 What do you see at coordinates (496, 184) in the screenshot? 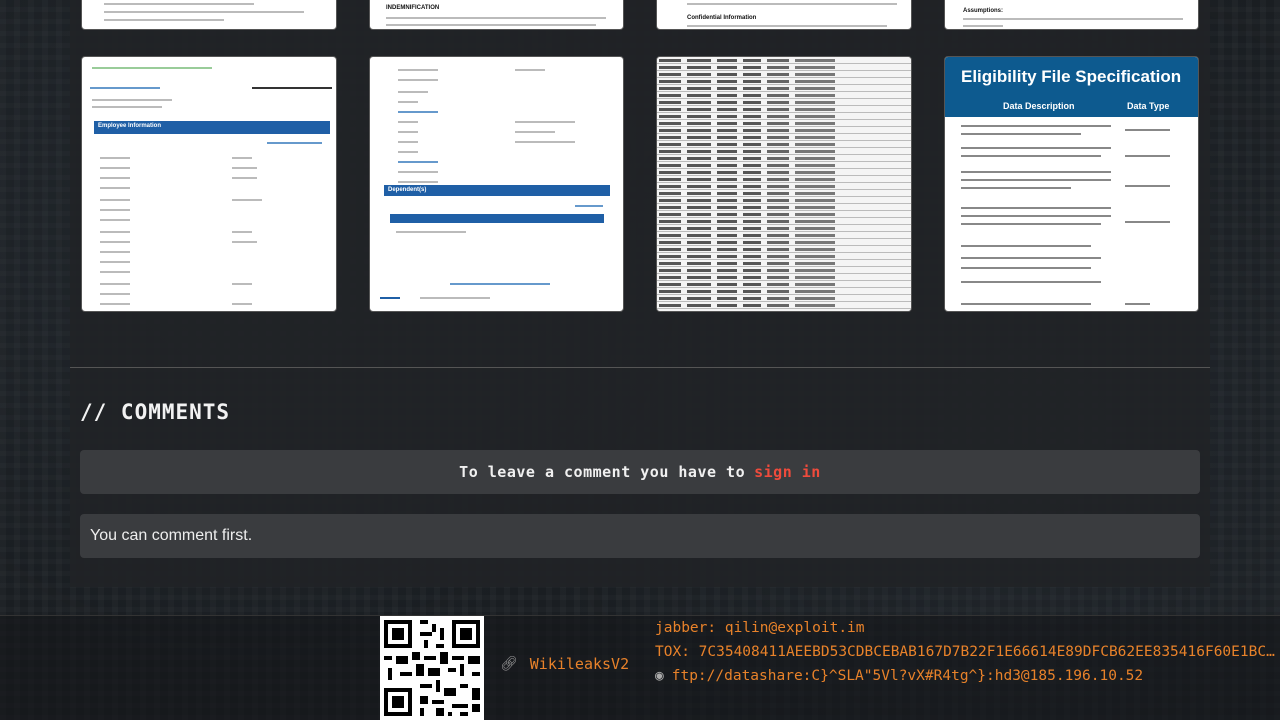
I see `leaked-doc-thumbnail-6: Dependent(s)` at bounding box center [496, 184].